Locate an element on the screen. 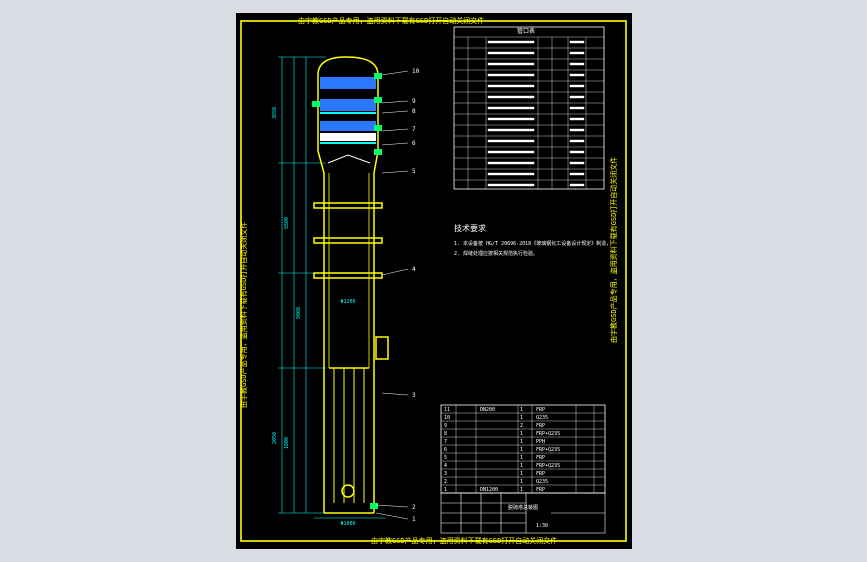 The height and width of the screenshot is (562, 867). parts-cell-no: 7 is located at coordinates (445, 442).